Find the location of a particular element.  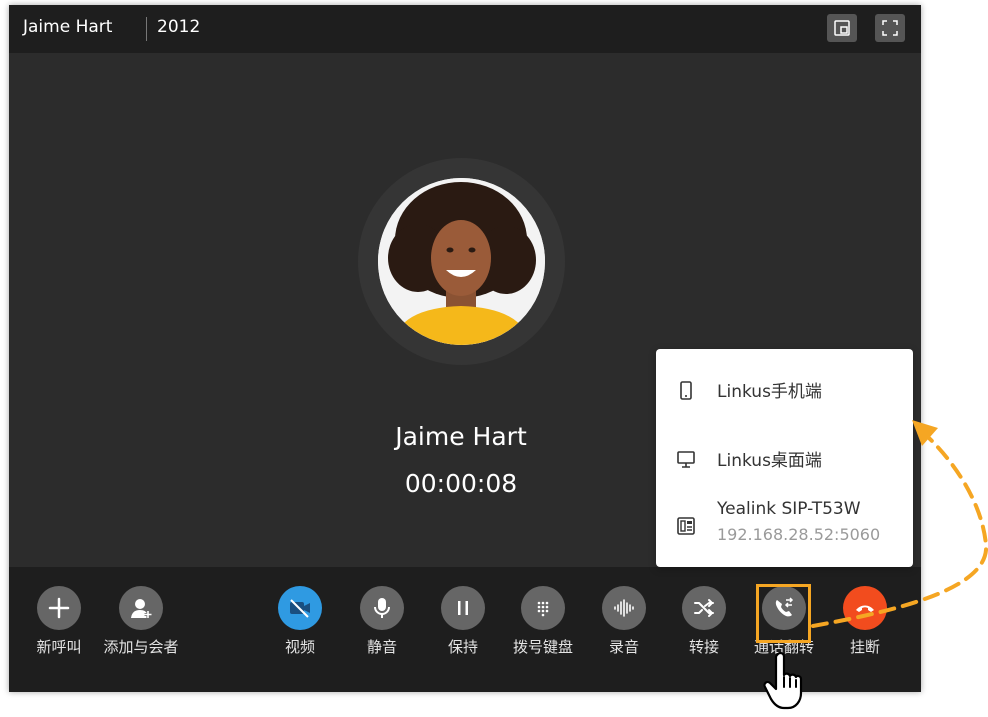

flip-menu-item-mobile-label: Linkus手机端 is located at coordinates (769, 392).